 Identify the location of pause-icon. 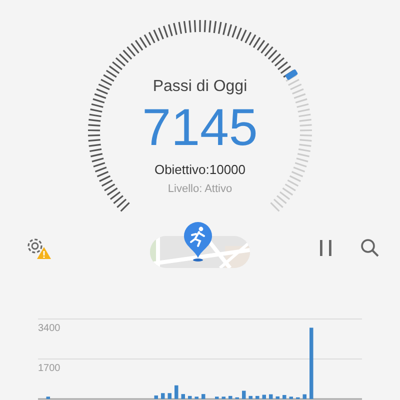
(326, 248).